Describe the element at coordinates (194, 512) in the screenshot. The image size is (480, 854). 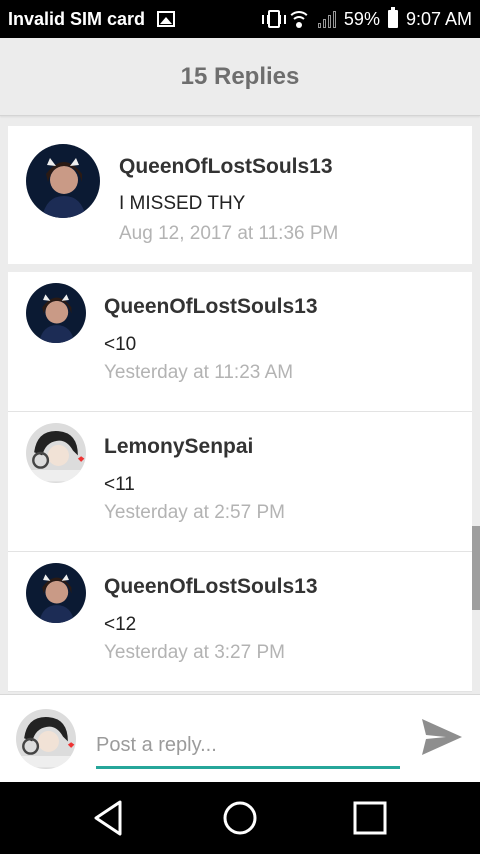
I see `reply-timestamp: Yesterday at 2:57 PM` at that location.